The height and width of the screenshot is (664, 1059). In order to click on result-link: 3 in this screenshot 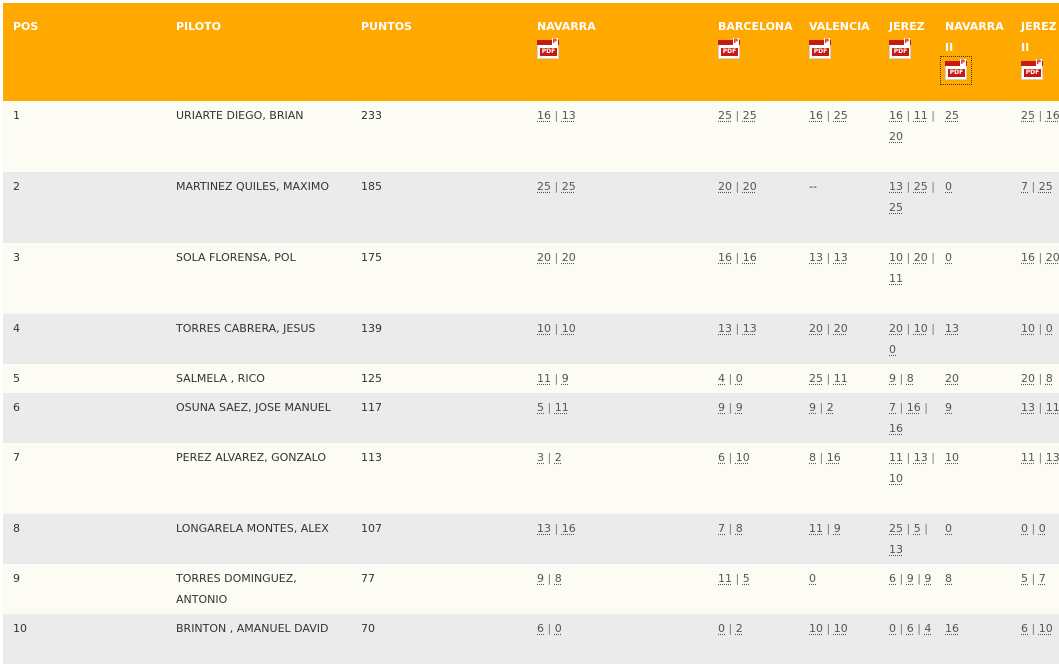, I will do `click(540, 457)`.